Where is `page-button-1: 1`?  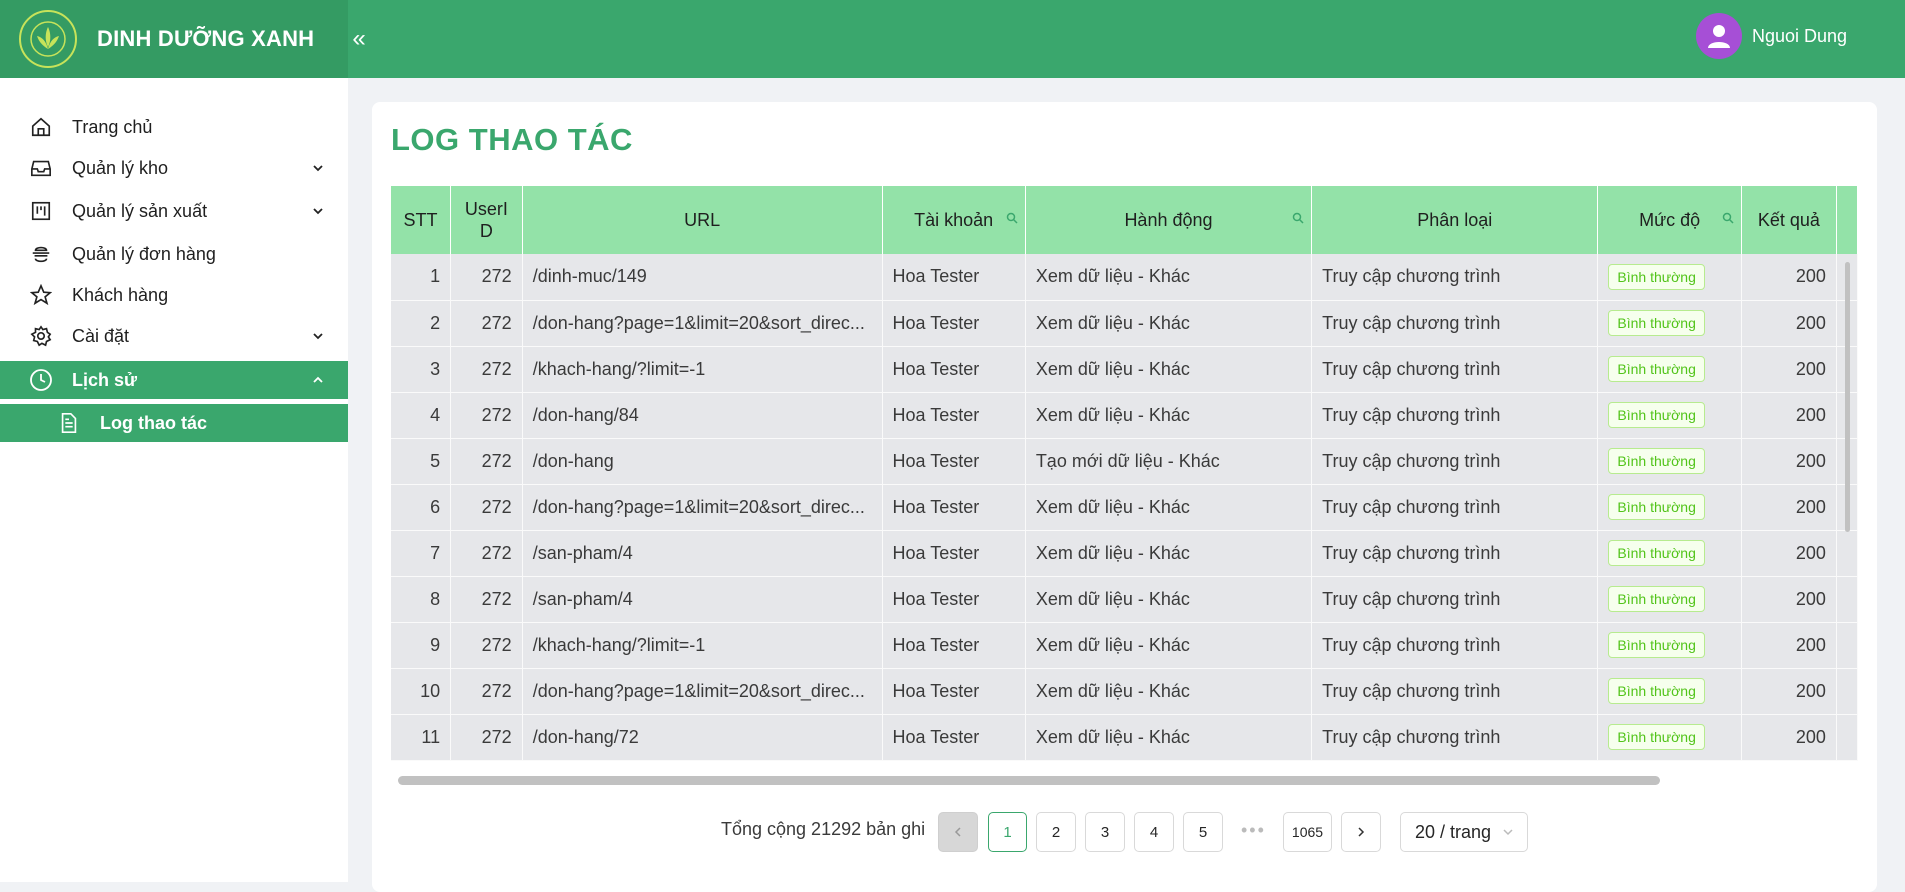 page-button-1: 1 is located at coordinates (1007, 832).